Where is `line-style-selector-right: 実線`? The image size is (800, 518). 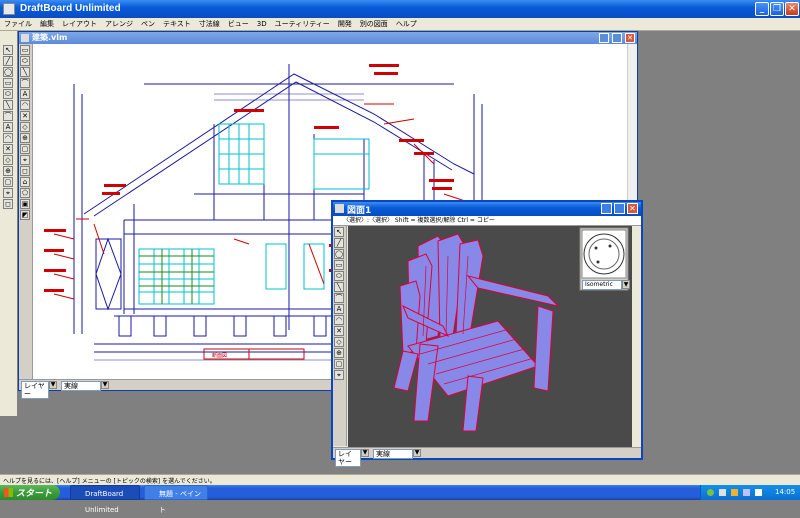
line-style-selector-right: 実線 is located at coordinates (393, 454).